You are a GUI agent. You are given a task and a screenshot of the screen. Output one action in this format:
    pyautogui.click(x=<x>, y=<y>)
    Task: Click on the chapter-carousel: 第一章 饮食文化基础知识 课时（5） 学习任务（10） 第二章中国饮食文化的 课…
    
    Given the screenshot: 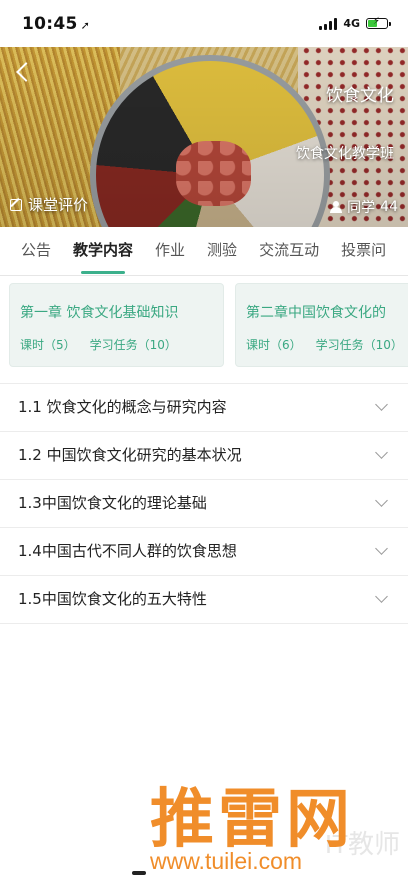 What is the action you would take?
    pyautogui.click(x=204, y=328)
    